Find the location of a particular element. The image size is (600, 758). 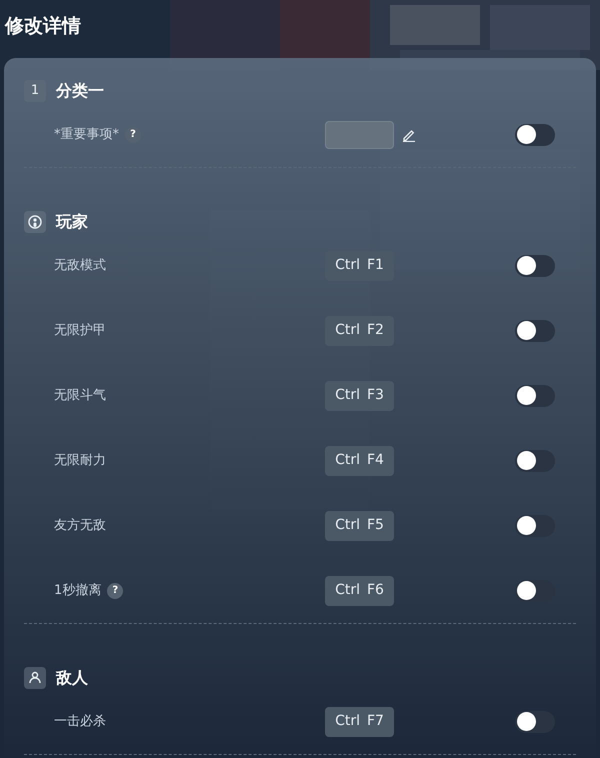

hotkey-button: Ctrl F1 is located at coordinates (359, 265).